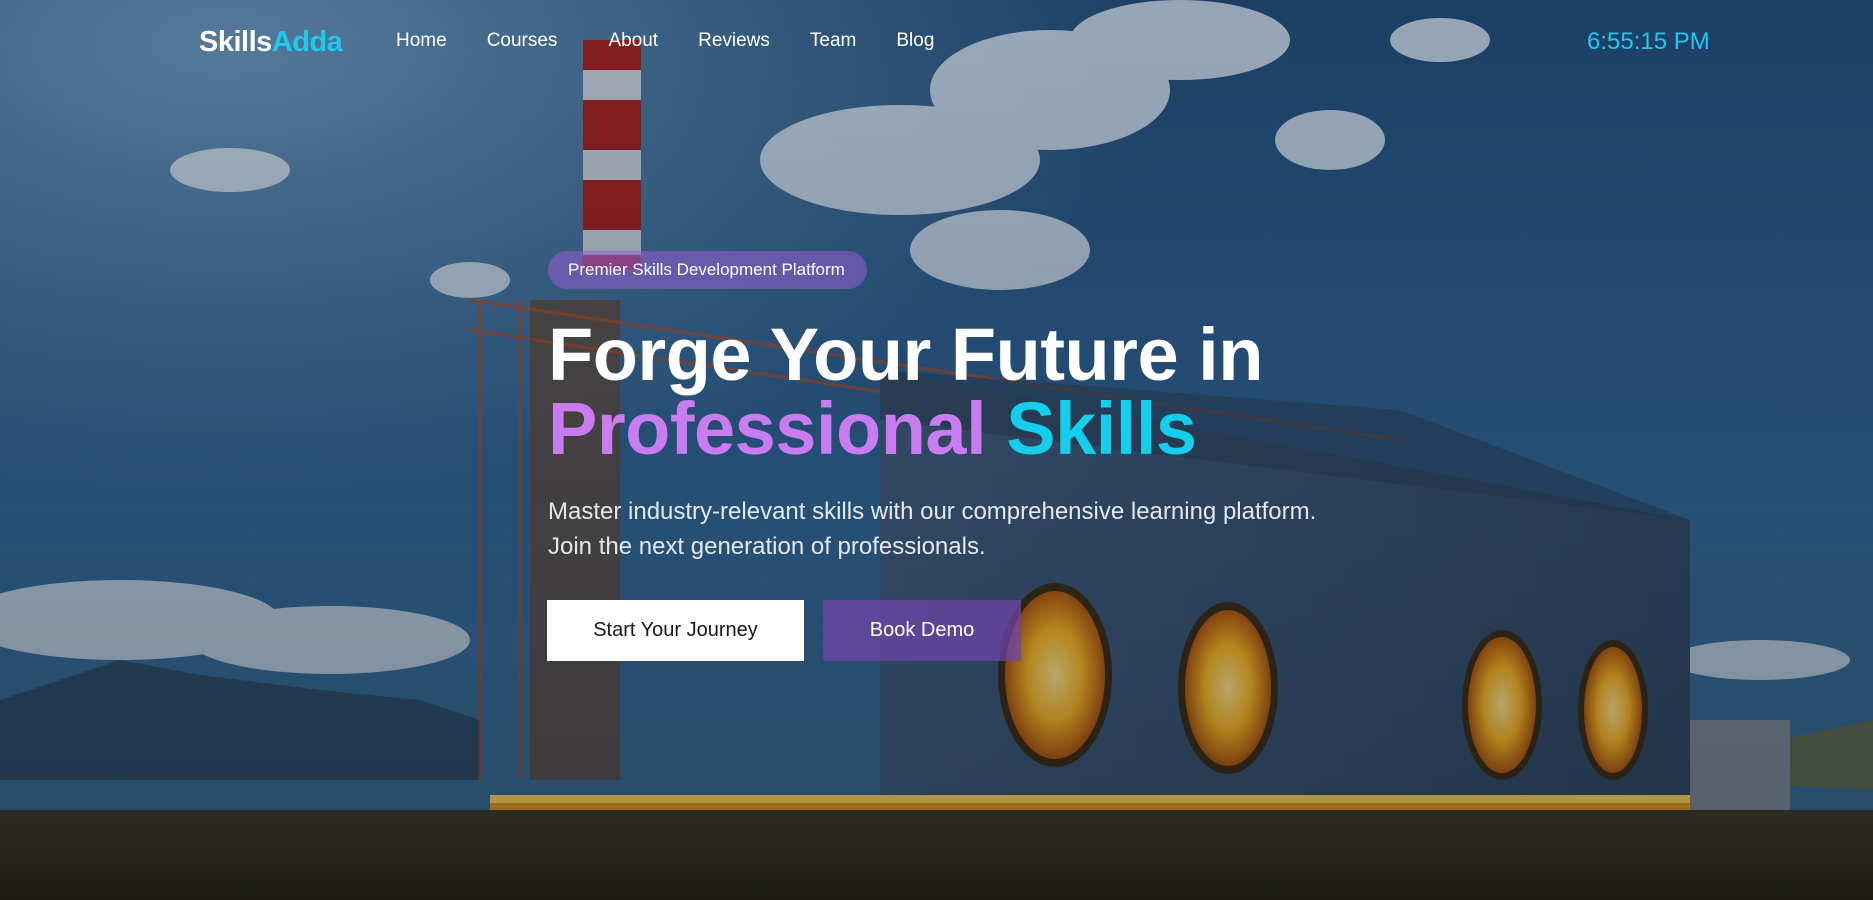 This screenshot has width=1873, height=900. I want to click on hero-title-word-skills: Skills, so click(1101, 428).